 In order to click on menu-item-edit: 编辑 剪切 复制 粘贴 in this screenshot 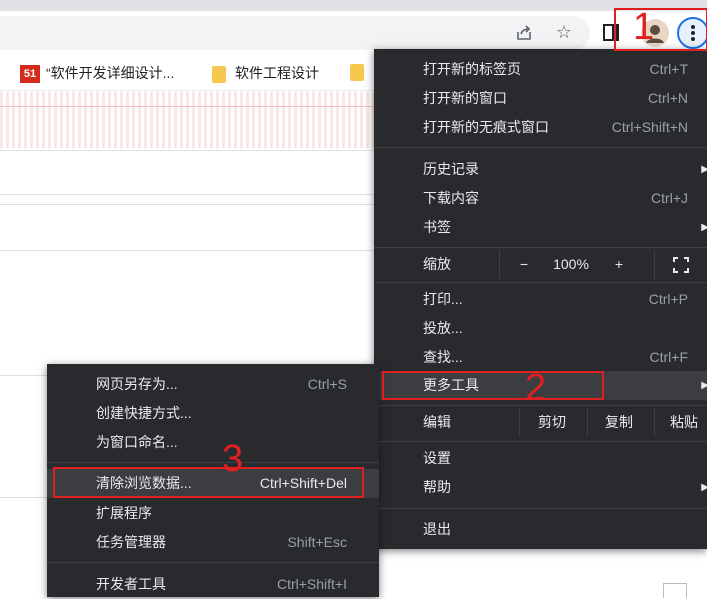, I will do `click(540, 422)`.